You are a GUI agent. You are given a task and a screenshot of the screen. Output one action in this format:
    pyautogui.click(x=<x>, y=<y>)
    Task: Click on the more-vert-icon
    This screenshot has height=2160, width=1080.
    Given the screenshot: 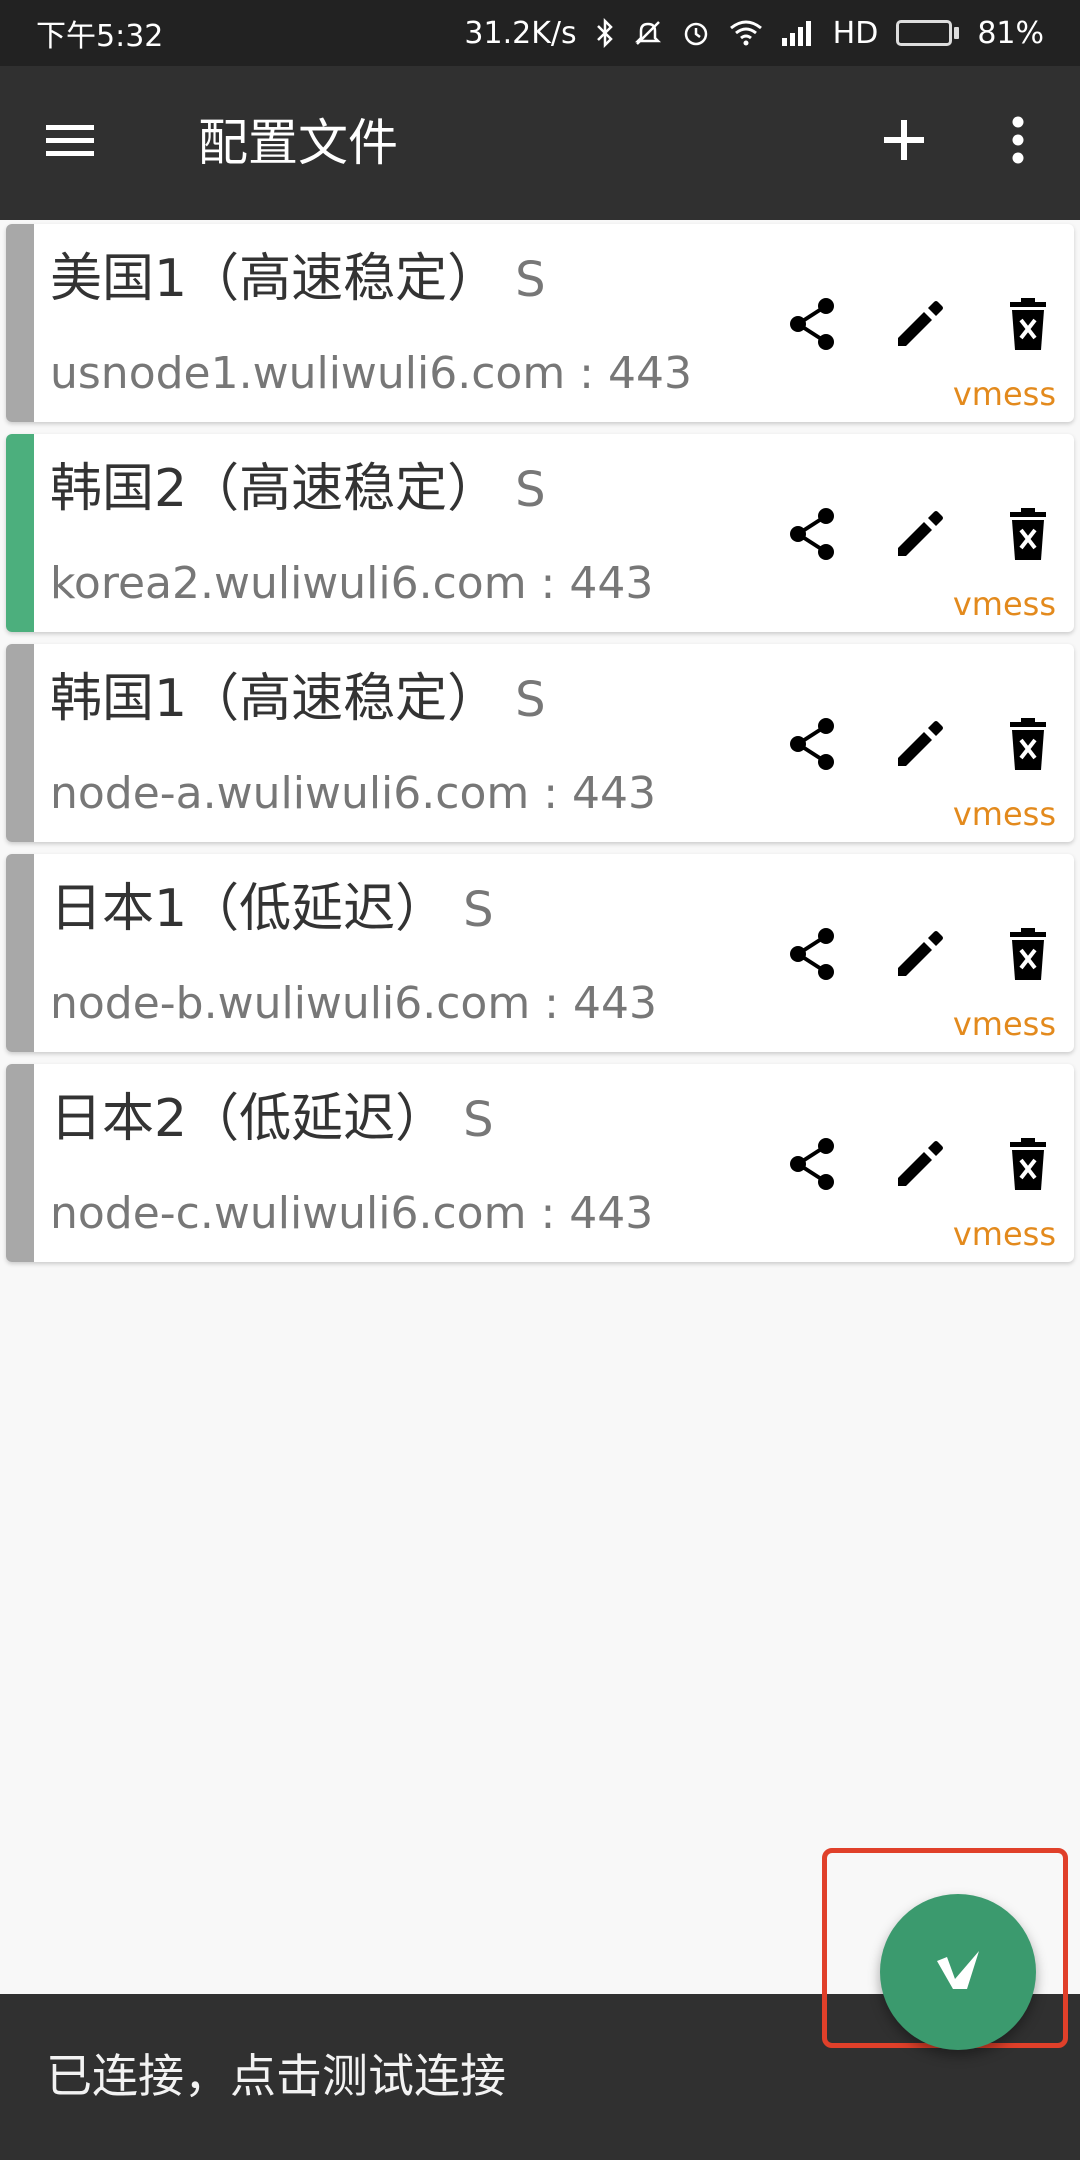 What is the action you would take?
    pyautogui.click(x=1018, y=140)
    